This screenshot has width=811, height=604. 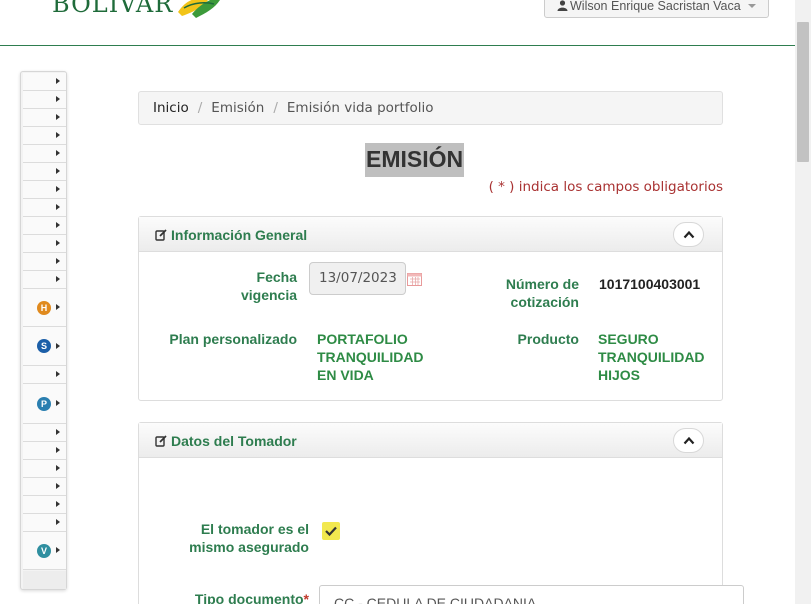 I want to click on side-toolbar-item: P, so click(x=44, y=404).